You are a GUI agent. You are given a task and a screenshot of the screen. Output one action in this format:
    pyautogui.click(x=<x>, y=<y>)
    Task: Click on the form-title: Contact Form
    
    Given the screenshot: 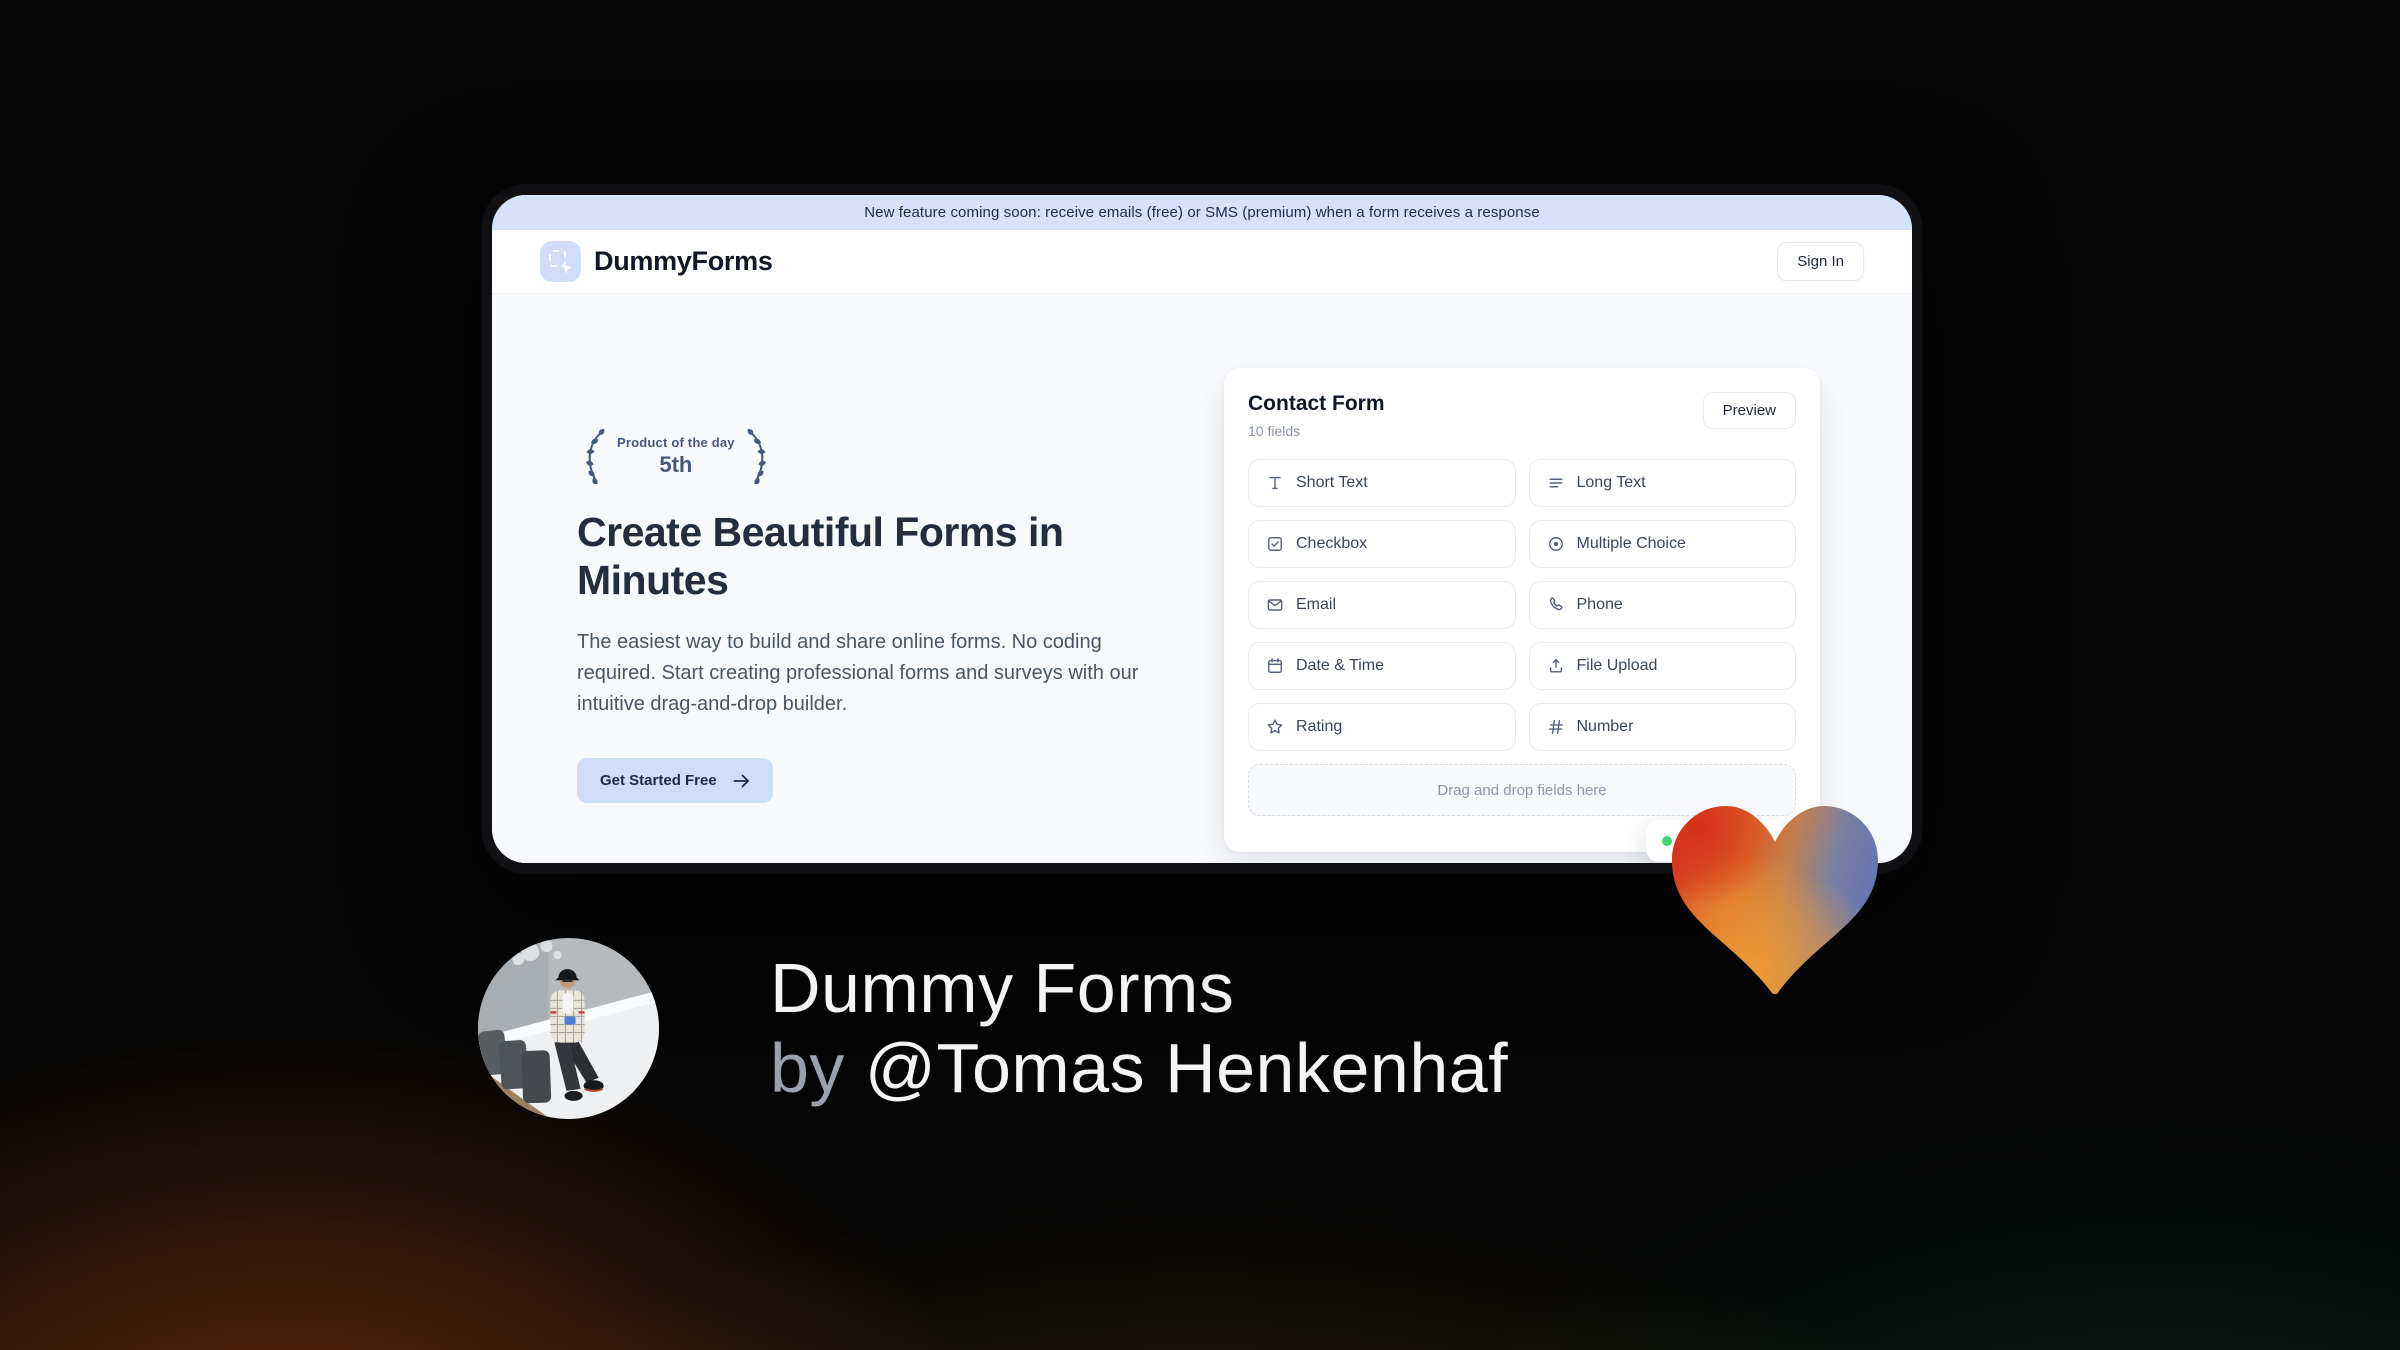 What is the action you would take?
    pyautogui.click(x=1316, y=403)
    